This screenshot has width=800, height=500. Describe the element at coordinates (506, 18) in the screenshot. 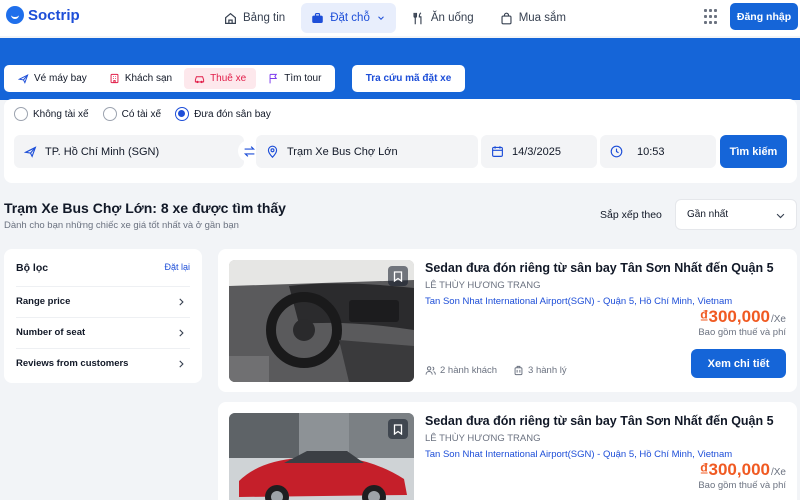

I see `shopping-bag-icon` at that location.